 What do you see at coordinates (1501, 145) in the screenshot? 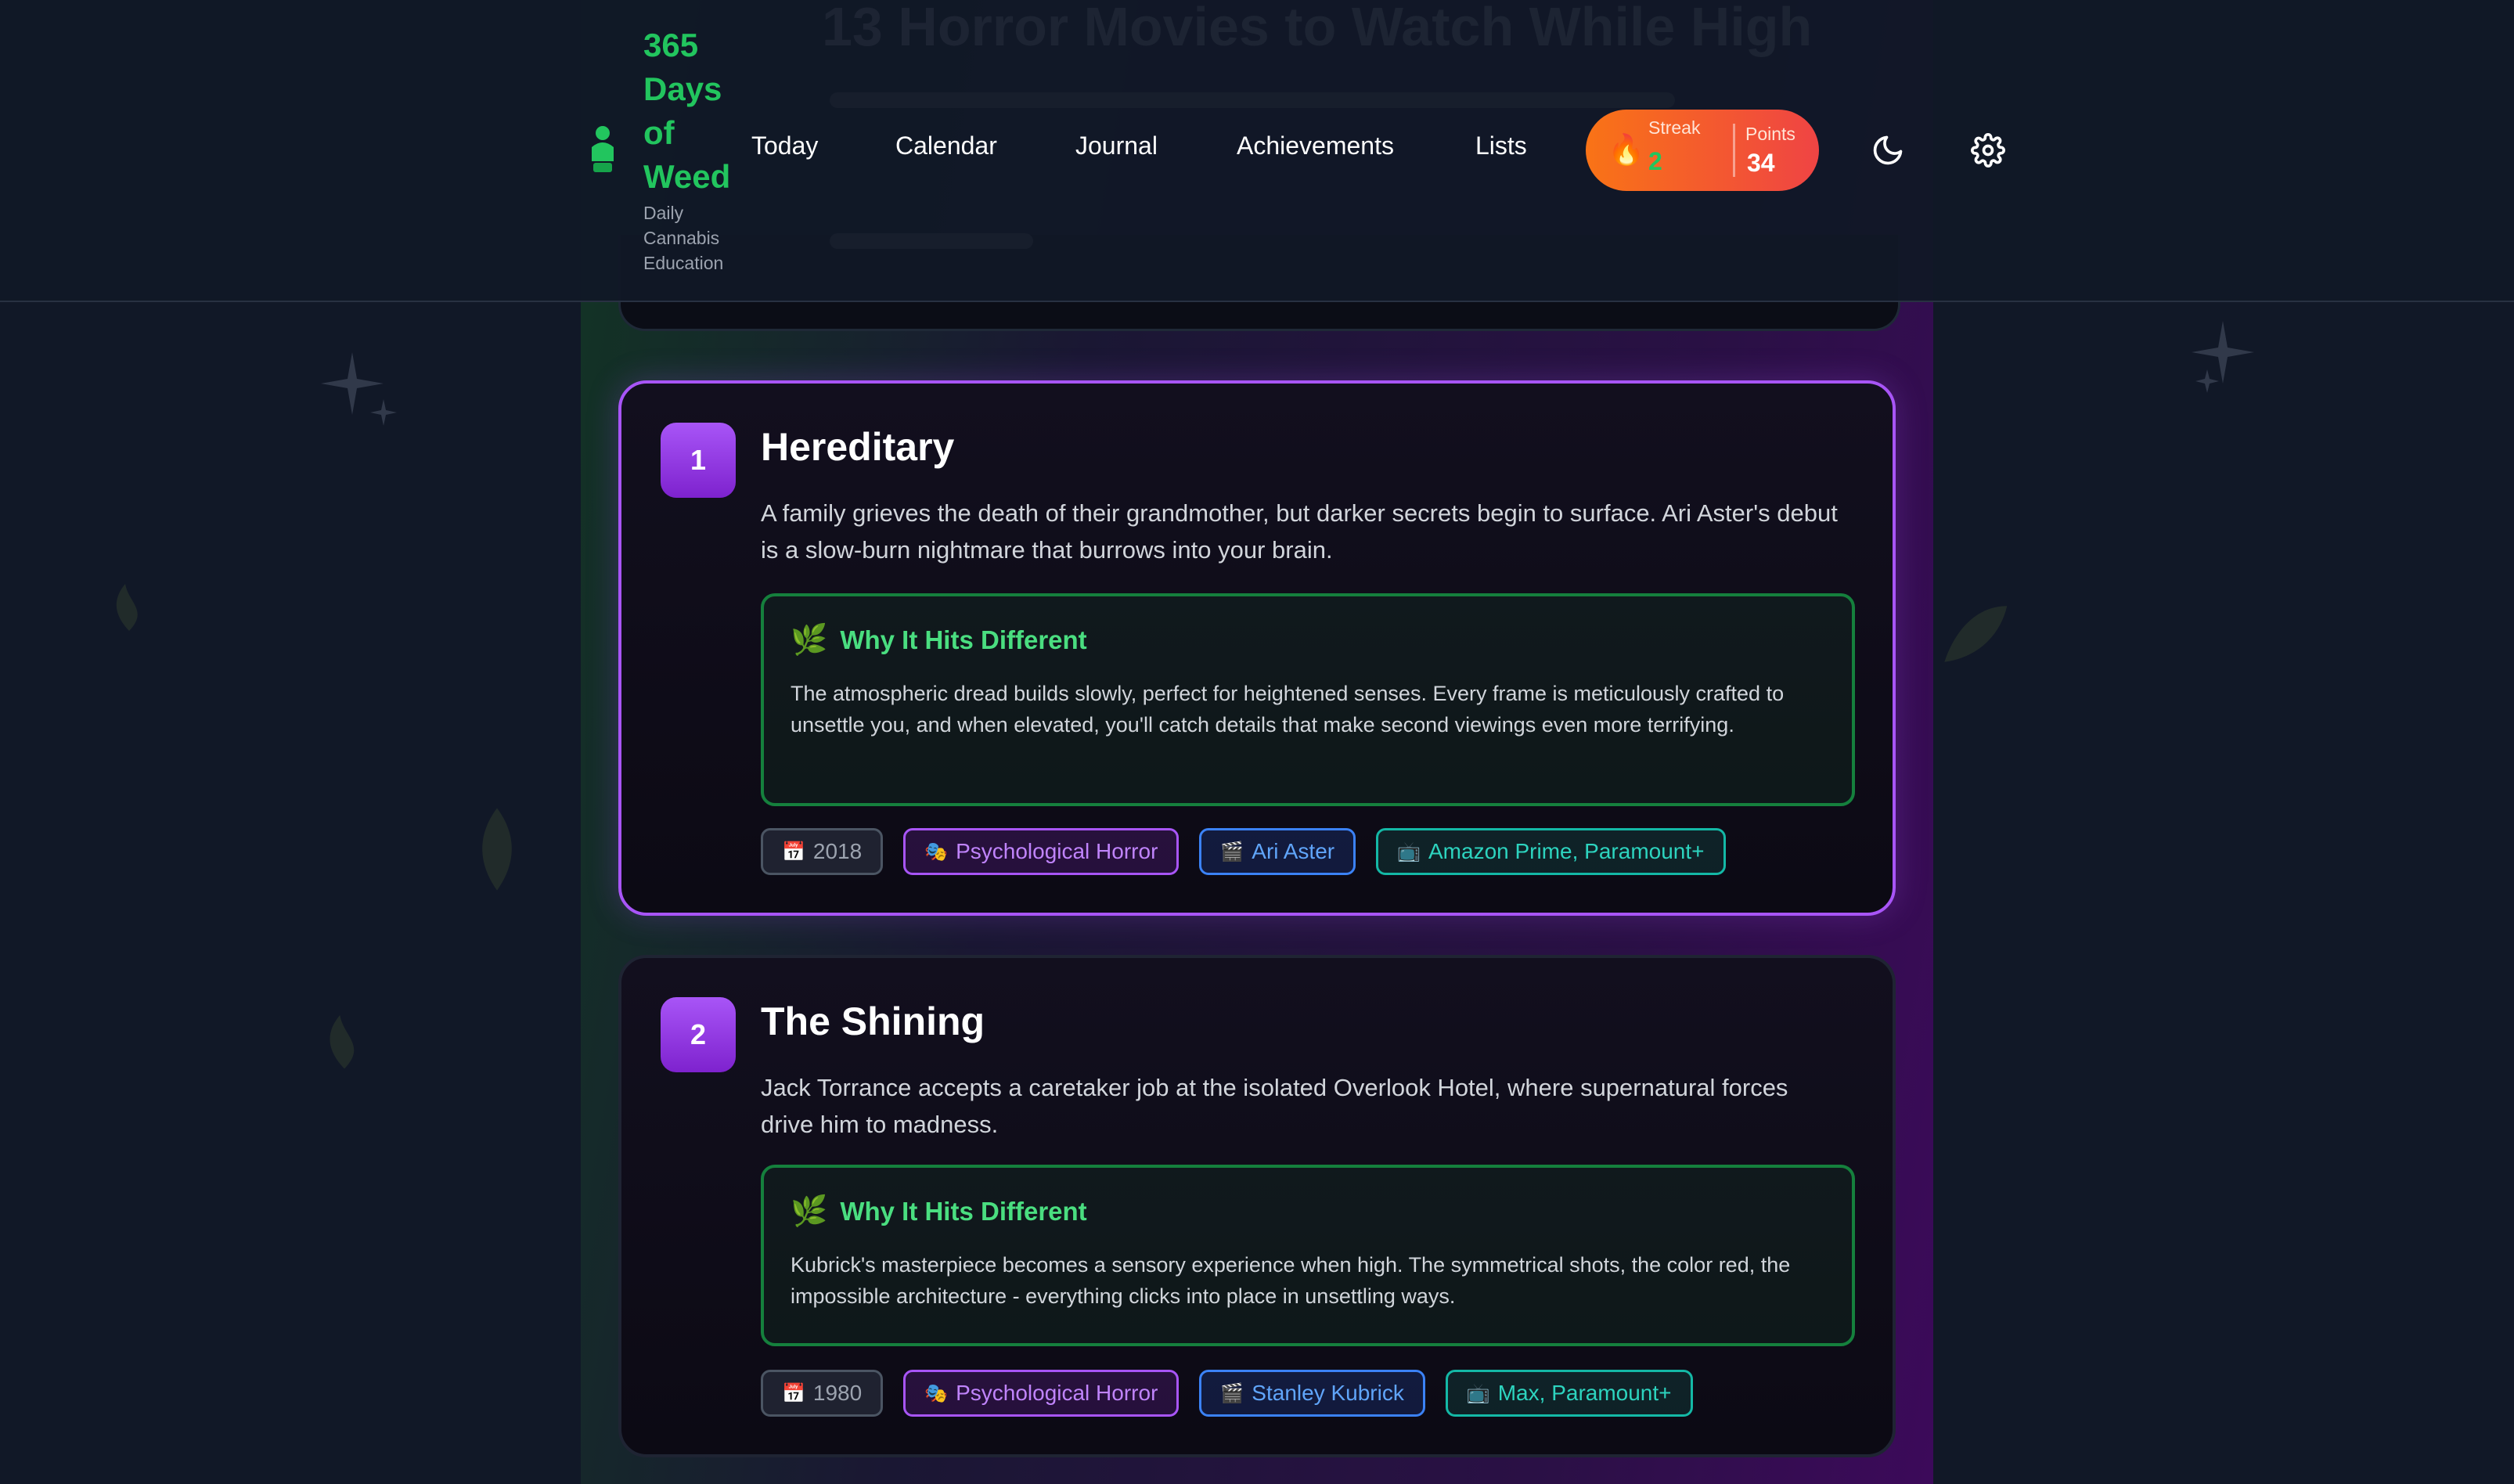
I see `nav-lists: Lists` at bounding box center [1501, 145].